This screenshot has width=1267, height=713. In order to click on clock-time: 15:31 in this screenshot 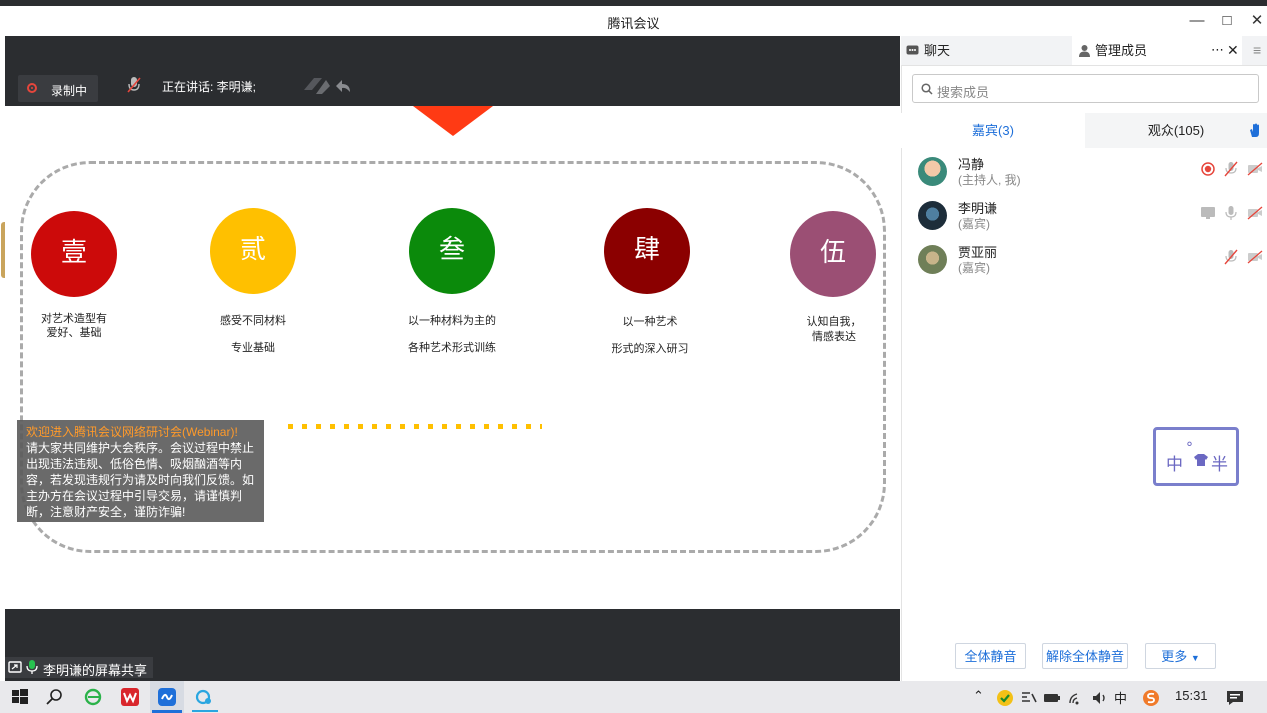, I will do `click(1191, 695)`.